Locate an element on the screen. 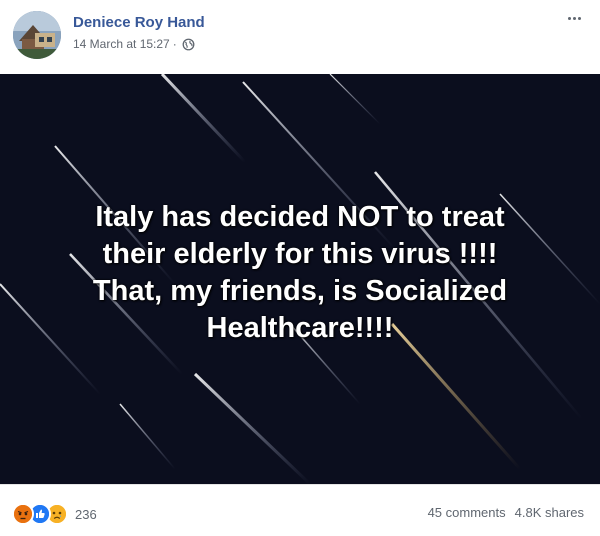 The width and height of the screenshot is (600, 536). angry-icon is located at coordinates (23, 514).